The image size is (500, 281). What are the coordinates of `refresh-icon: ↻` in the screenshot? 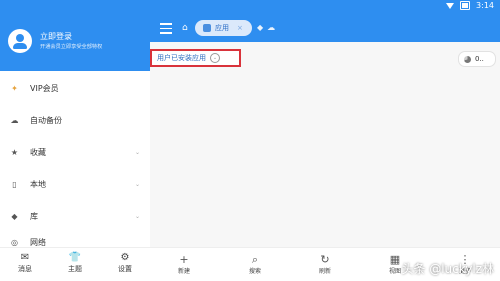 It's located at (325, 259).